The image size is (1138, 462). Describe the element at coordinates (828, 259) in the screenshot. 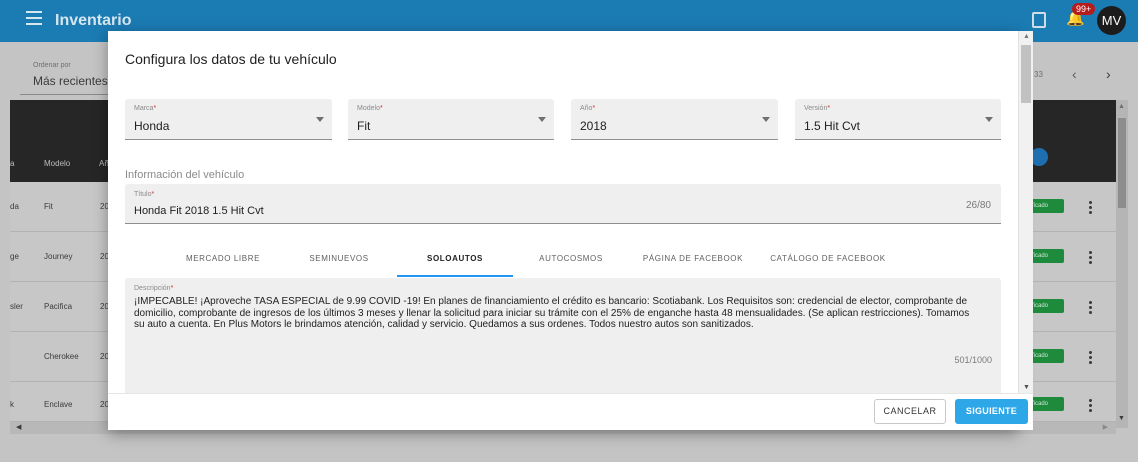

I see `tab-catalogo-facebook: CATÁLOGO DE FACEBOOK` at that location.